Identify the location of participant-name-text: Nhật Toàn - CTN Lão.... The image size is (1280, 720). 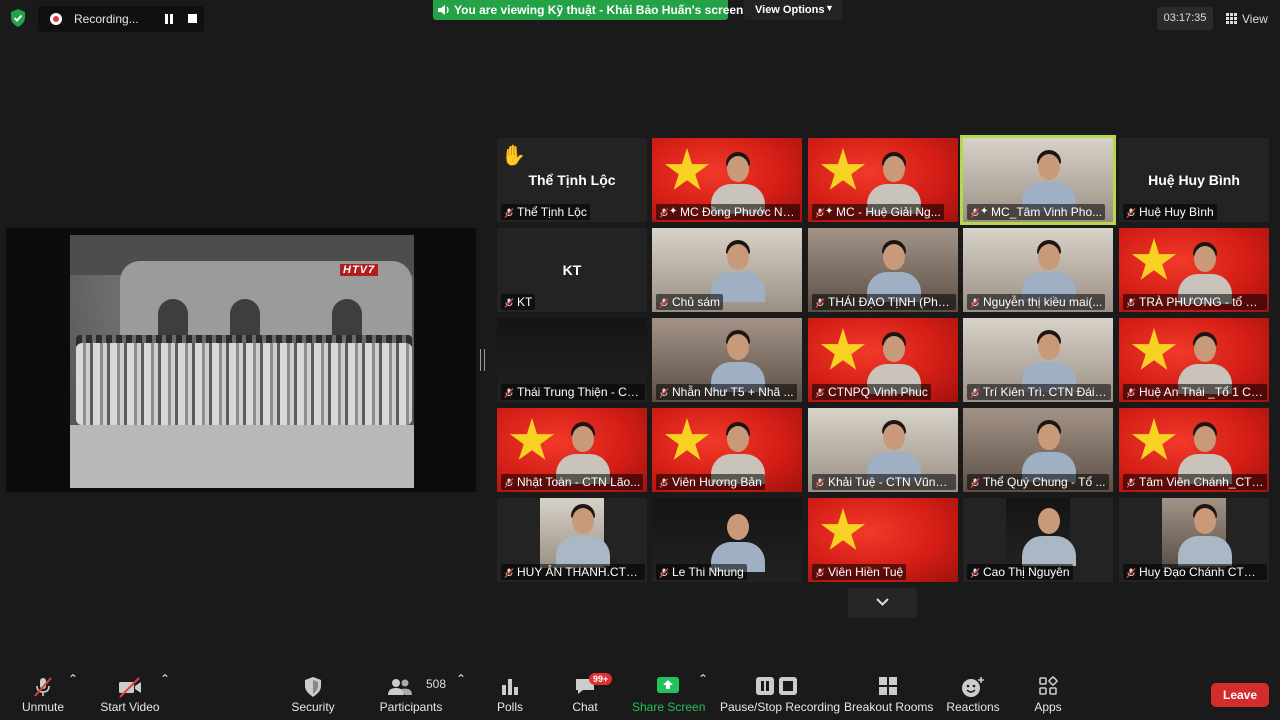
(579, 482).